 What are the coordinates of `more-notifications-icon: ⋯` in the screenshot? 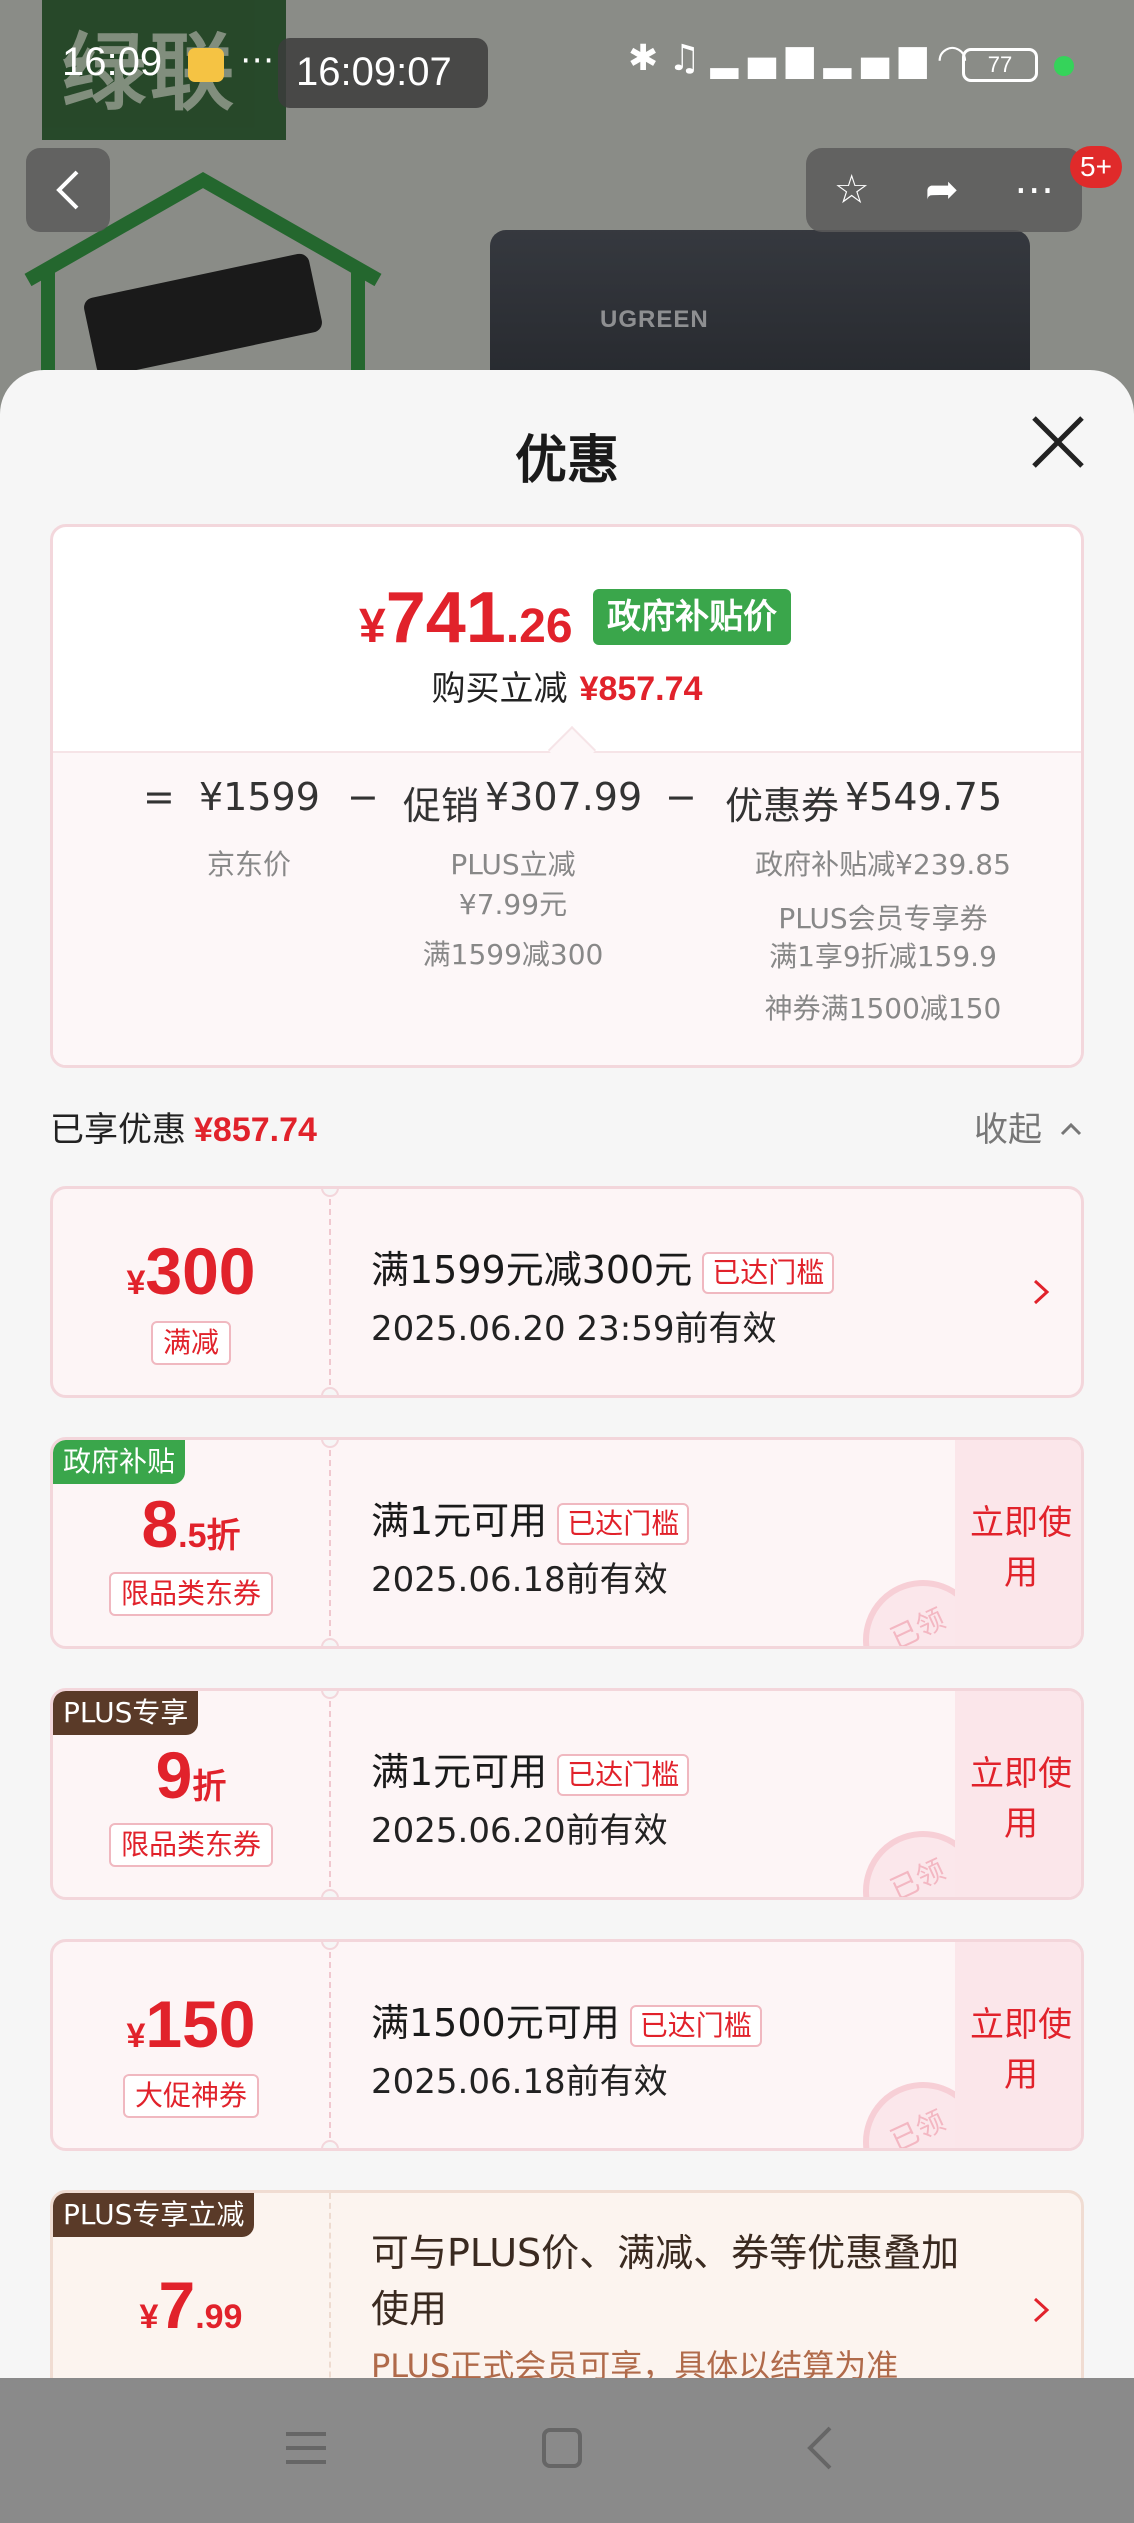 It's located at (257, 60).